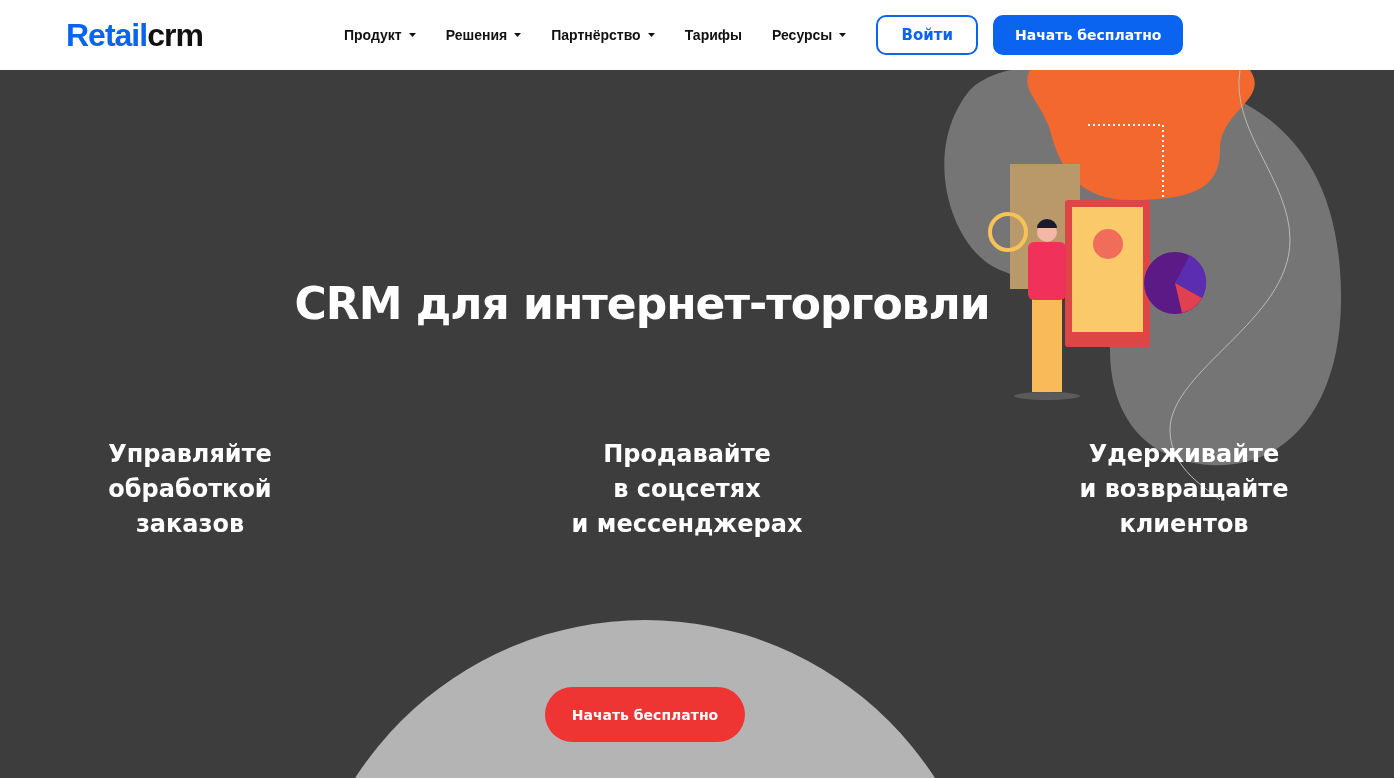  Describe the element at coordinates (1088, 35) in the screenshot. I see `start-button: Начать бесплатно` at that location.